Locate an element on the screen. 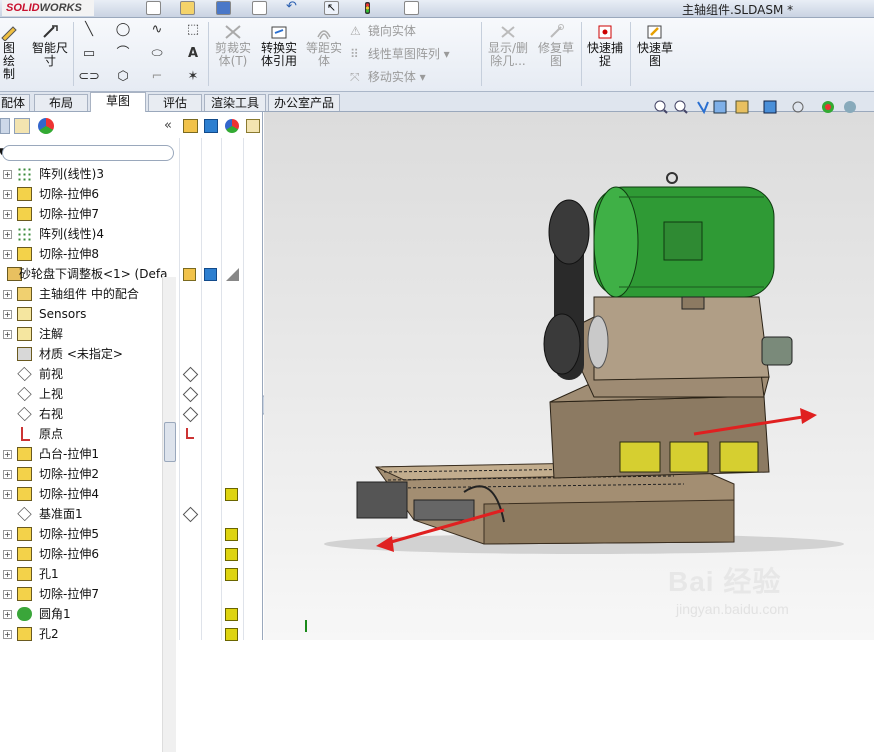  sketch-button: 图绘 制 is located at coordinates (10, 51).